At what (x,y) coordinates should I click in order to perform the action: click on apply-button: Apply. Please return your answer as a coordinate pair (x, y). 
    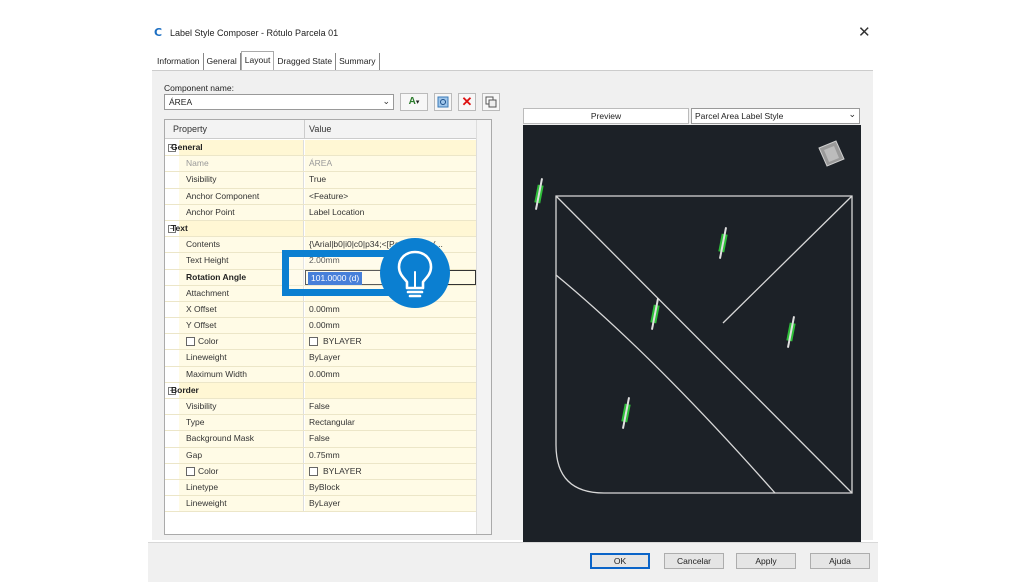
    Looking at the image, I should click on (766, 561).